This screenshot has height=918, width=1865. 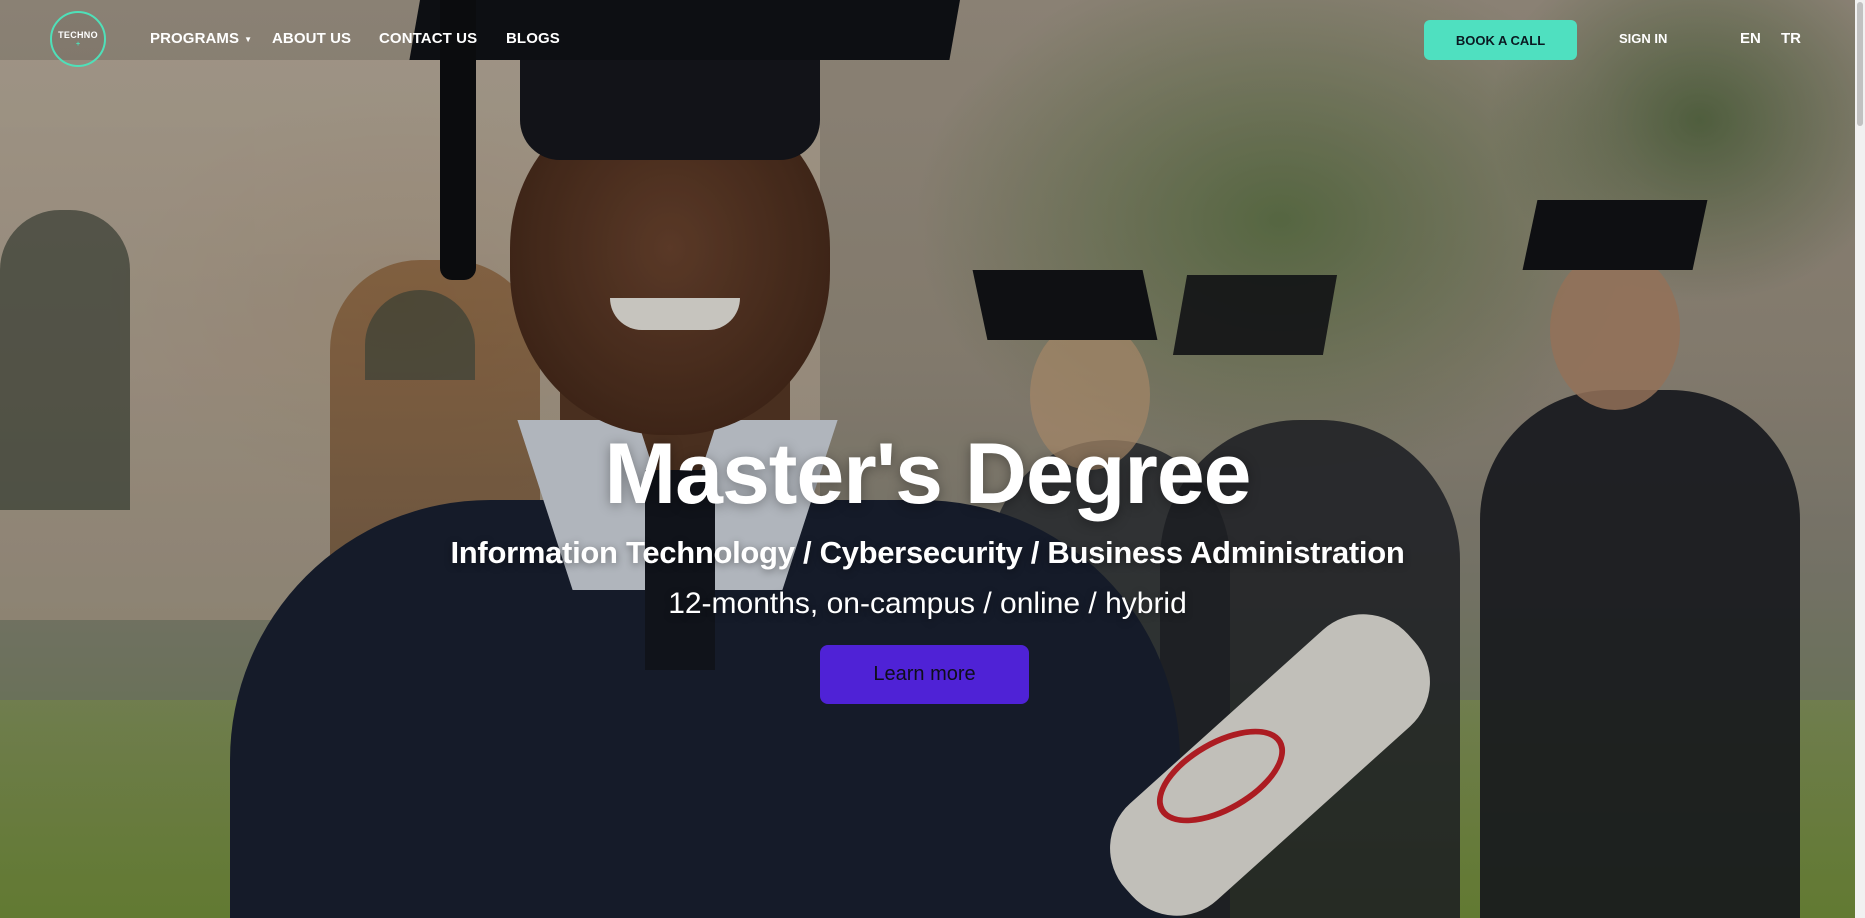 I want to click on hero-title: Master's Degree, so click(x=928, y=474).